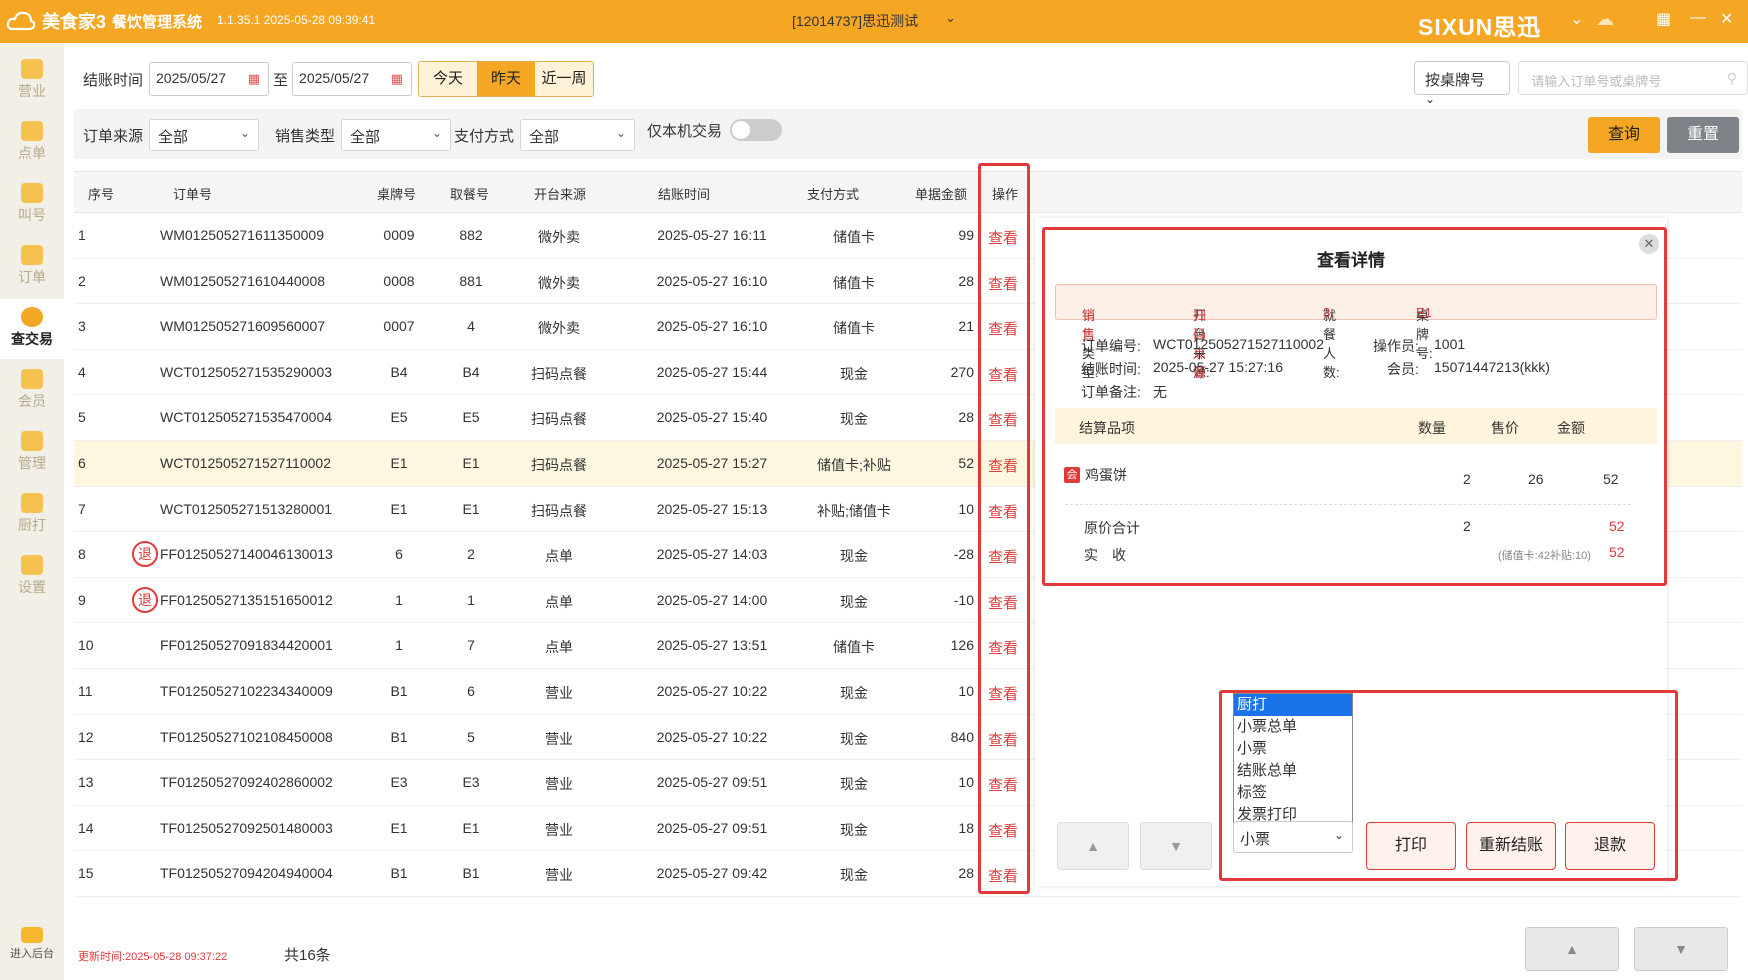 The height and width of the screenshot is (980, 1748). What do you see at coordinates (32, 205) in the screenshot?
I see `sidebar-item-call: 叫号` at bounding box center [32, 205].